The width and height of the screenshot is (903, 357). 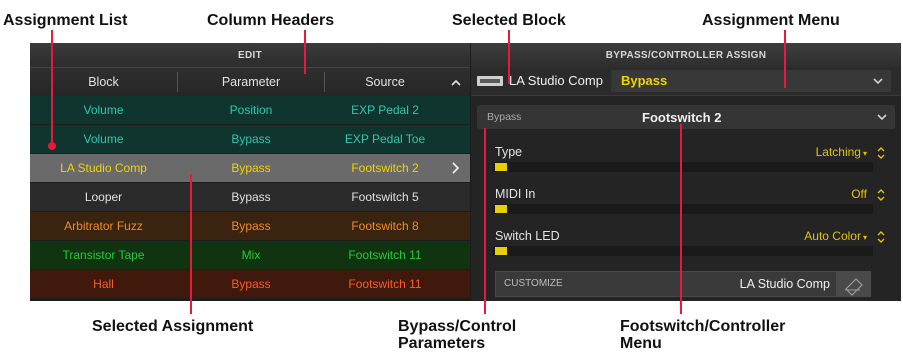 I want to click on chevron-right-icon, so click(x=456, y=168).